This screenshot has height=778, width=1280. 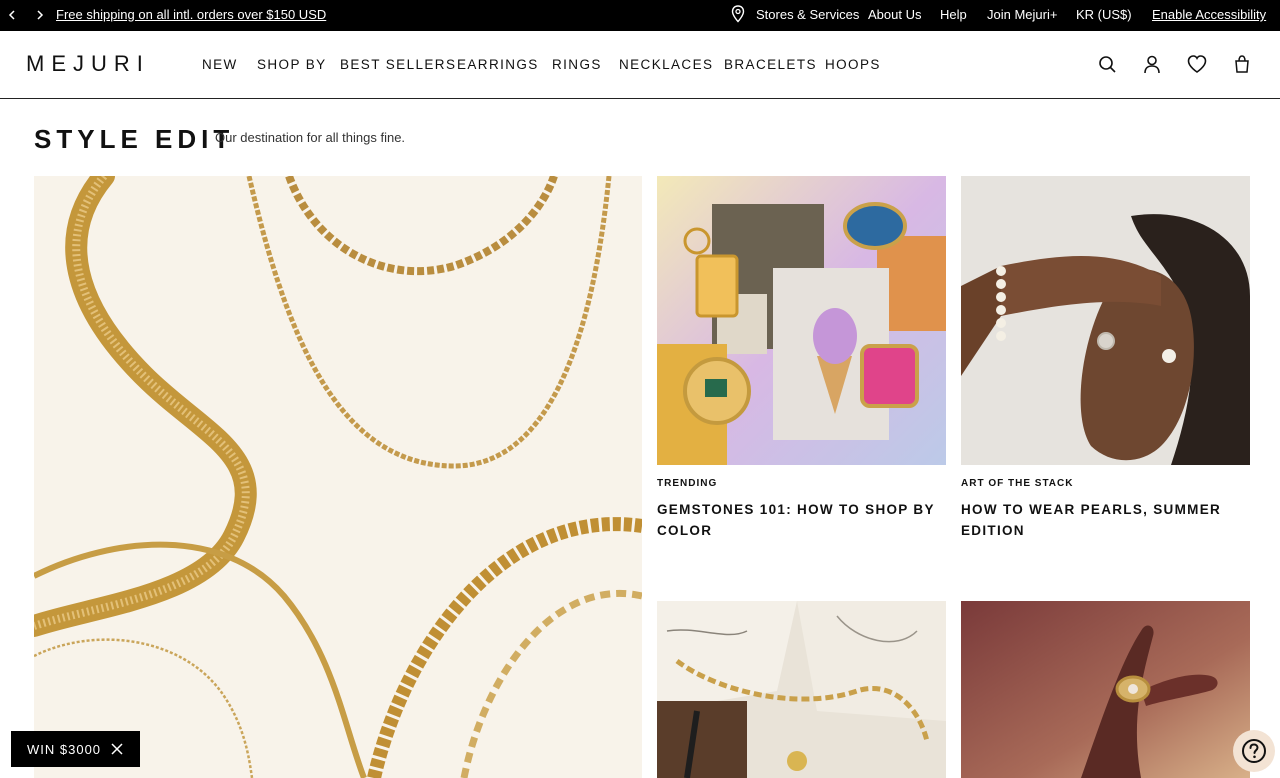 I want to click on gemstones-article-image, so click(x=801, y=320).